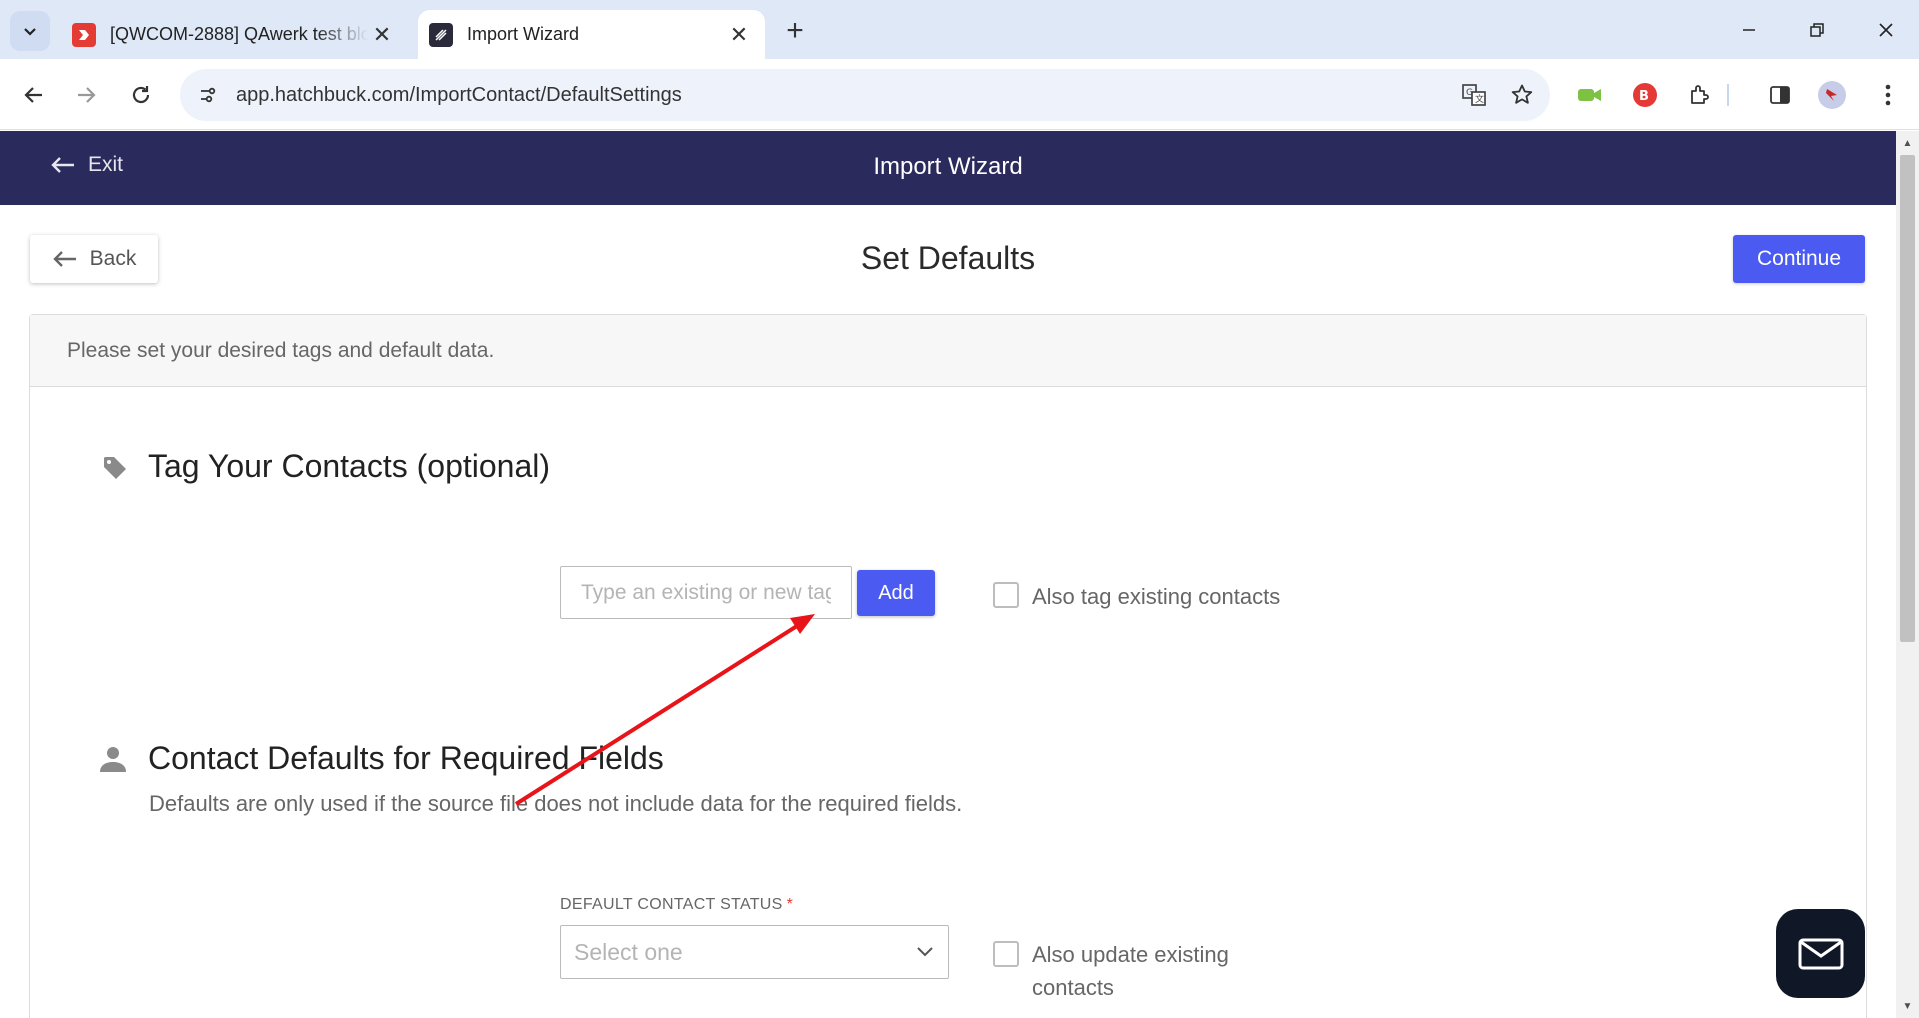 The width and height of the screenshot is (1919, 1018). Describe the element at coordinates (1780, 95) in the screenshot. I see `side-panel-icon` at that location.